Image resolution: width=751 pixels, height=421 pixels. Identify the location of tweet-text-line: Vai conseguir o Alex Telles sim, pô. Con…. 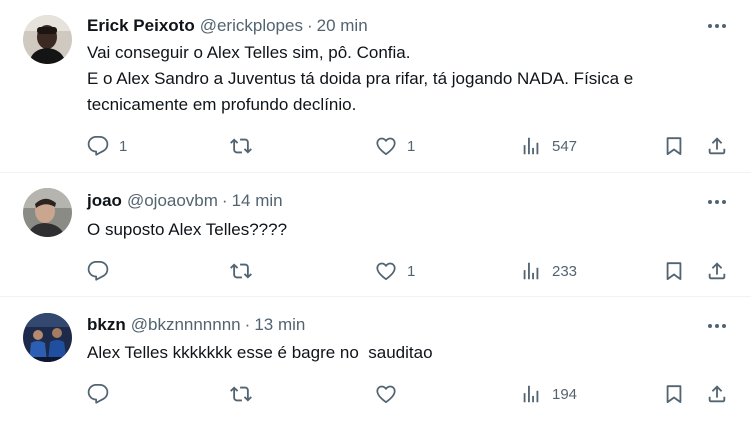
(249, 52).